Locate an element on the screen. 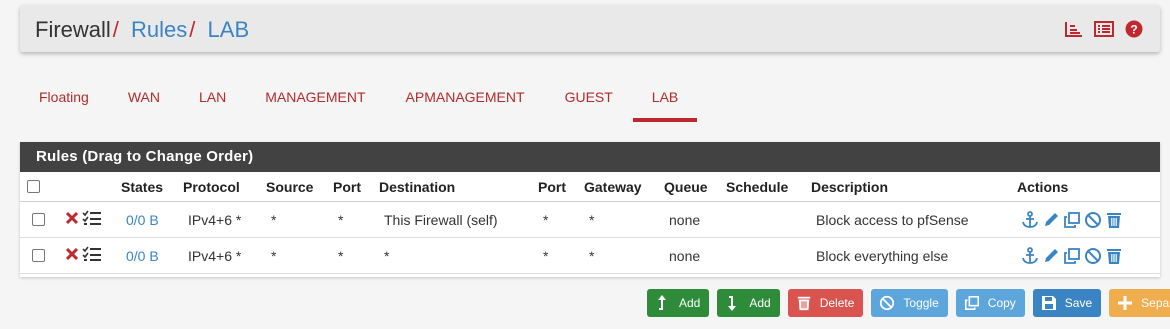  column-destination: Destination is located at coordinates (417, 186).